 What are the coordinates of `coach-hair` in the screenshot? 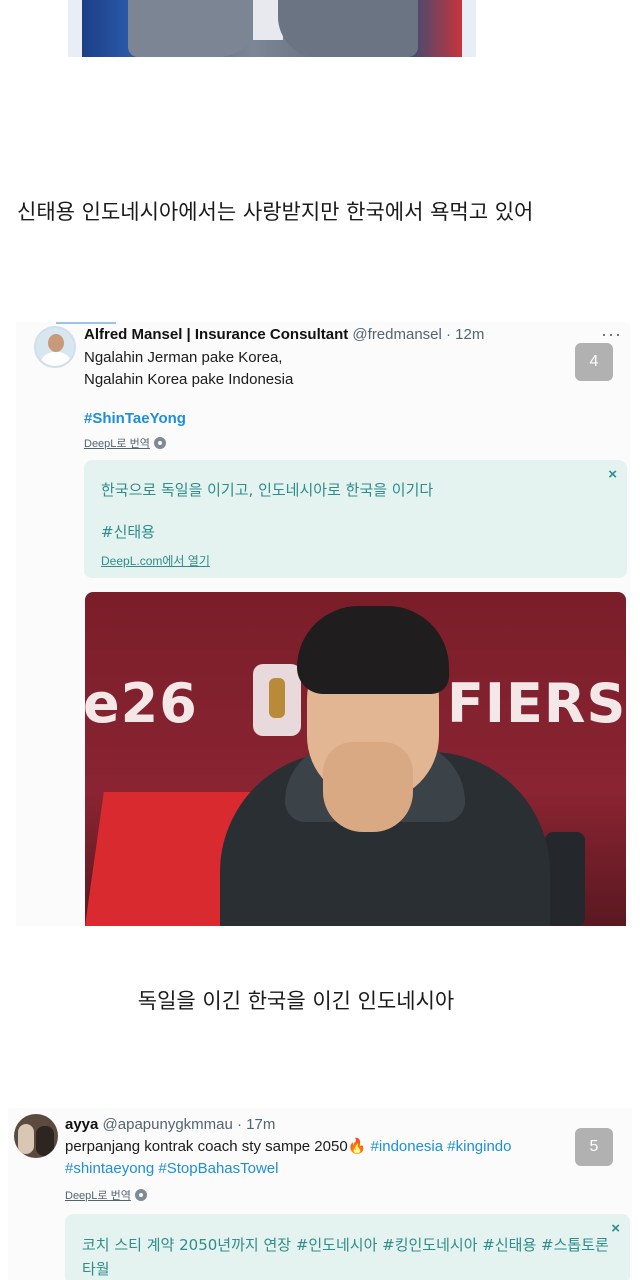 It's located at (373, 650).